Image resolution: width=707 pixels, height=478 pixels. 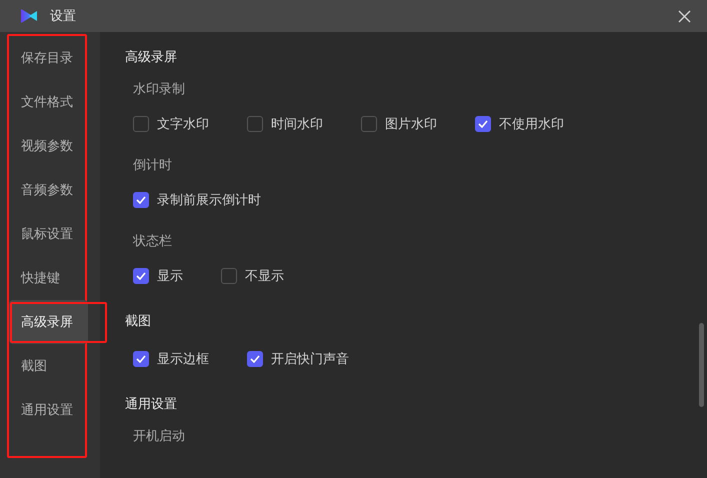 What do you see at coordinates (48, 366) in the screenshot?
I see `sidebar-item: 截图` at bounding box center [48, 366].